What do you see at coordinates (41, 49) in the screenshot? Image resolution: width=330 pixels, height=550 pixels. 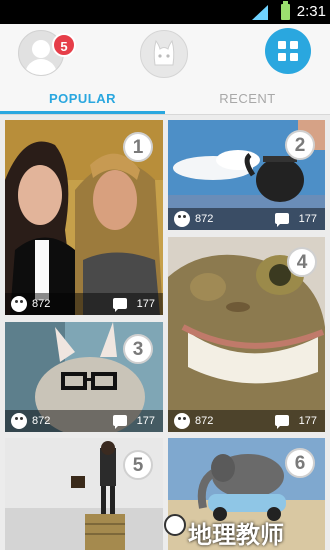 I see `user-icon` at bounding box center [41, 49].